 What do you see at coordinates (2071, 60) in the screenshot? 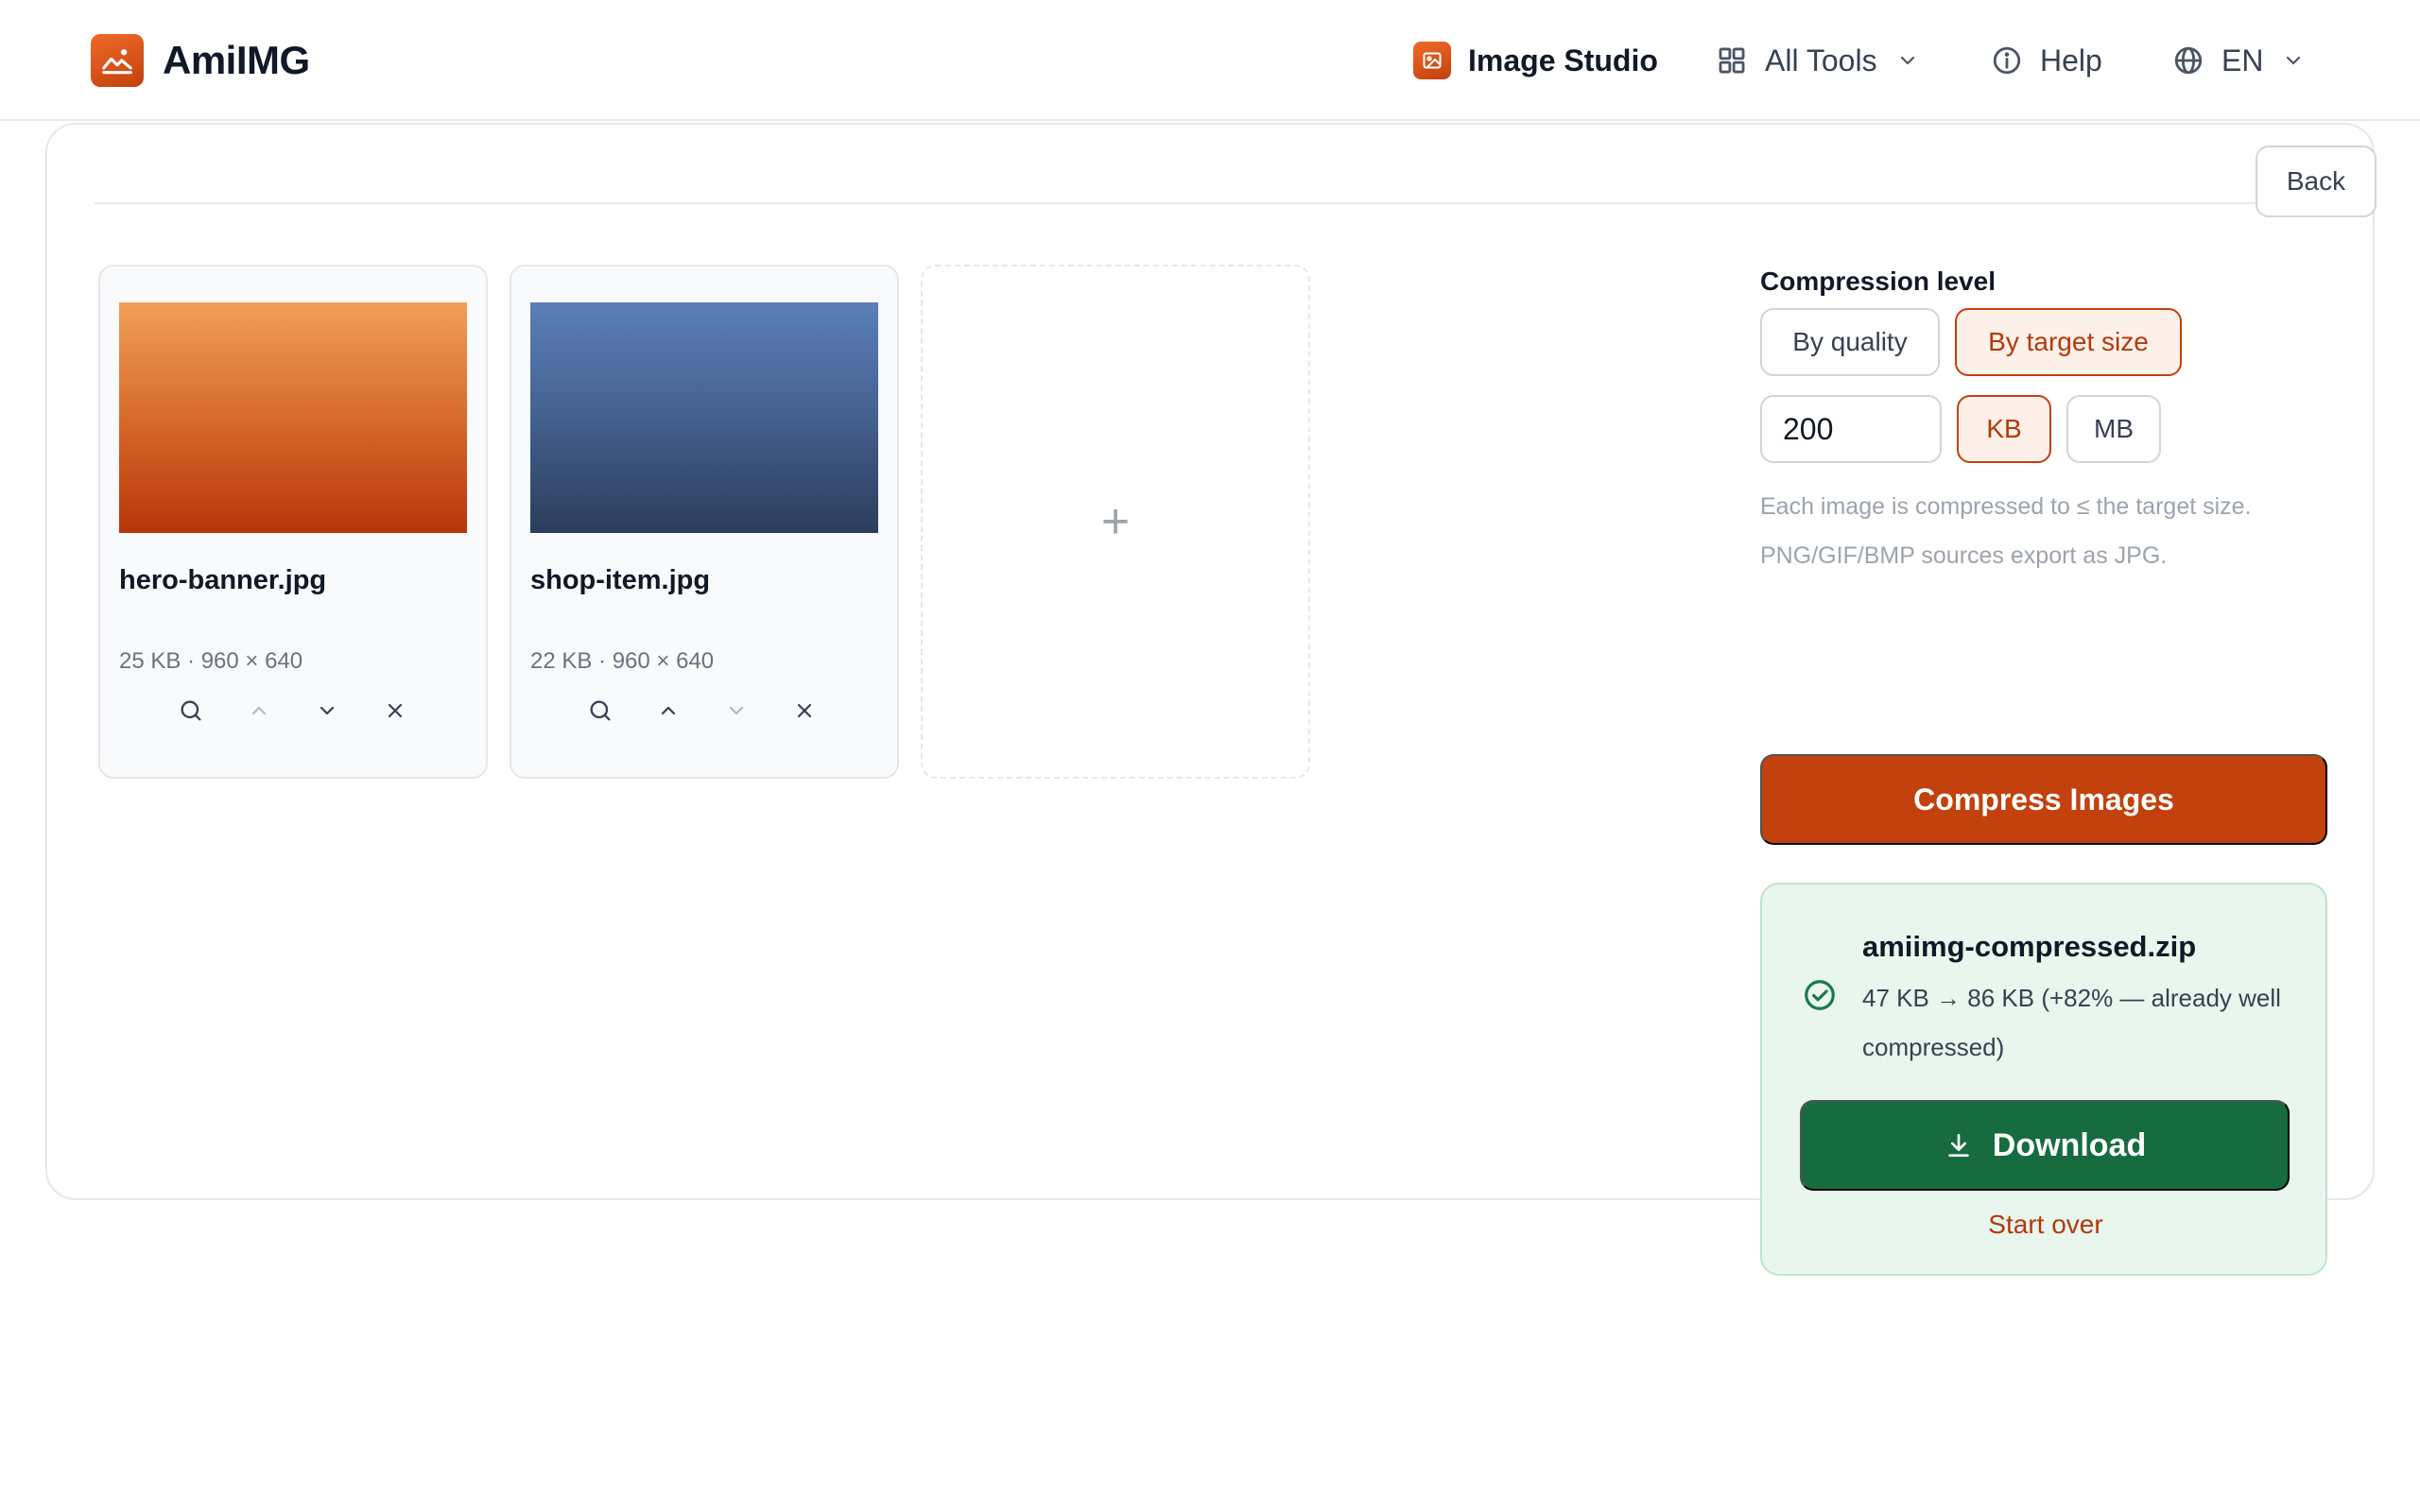
I see `nav-help-label: Help` at bounding box center [2071, 60].